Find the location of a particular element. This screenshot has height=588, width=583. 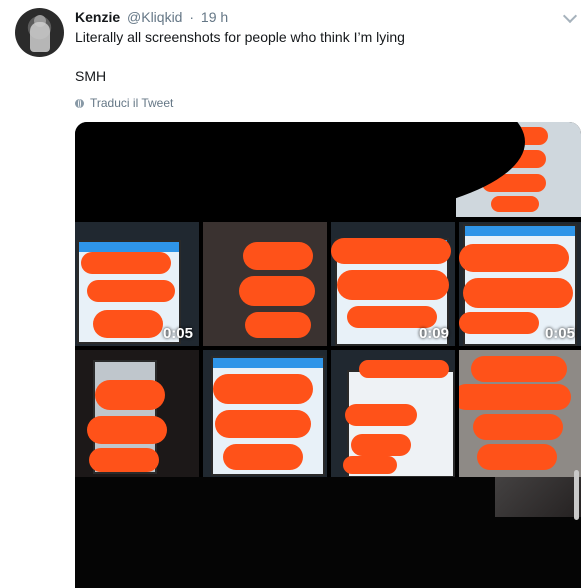

chevron-down-icon is located at coordinates (570, 16).